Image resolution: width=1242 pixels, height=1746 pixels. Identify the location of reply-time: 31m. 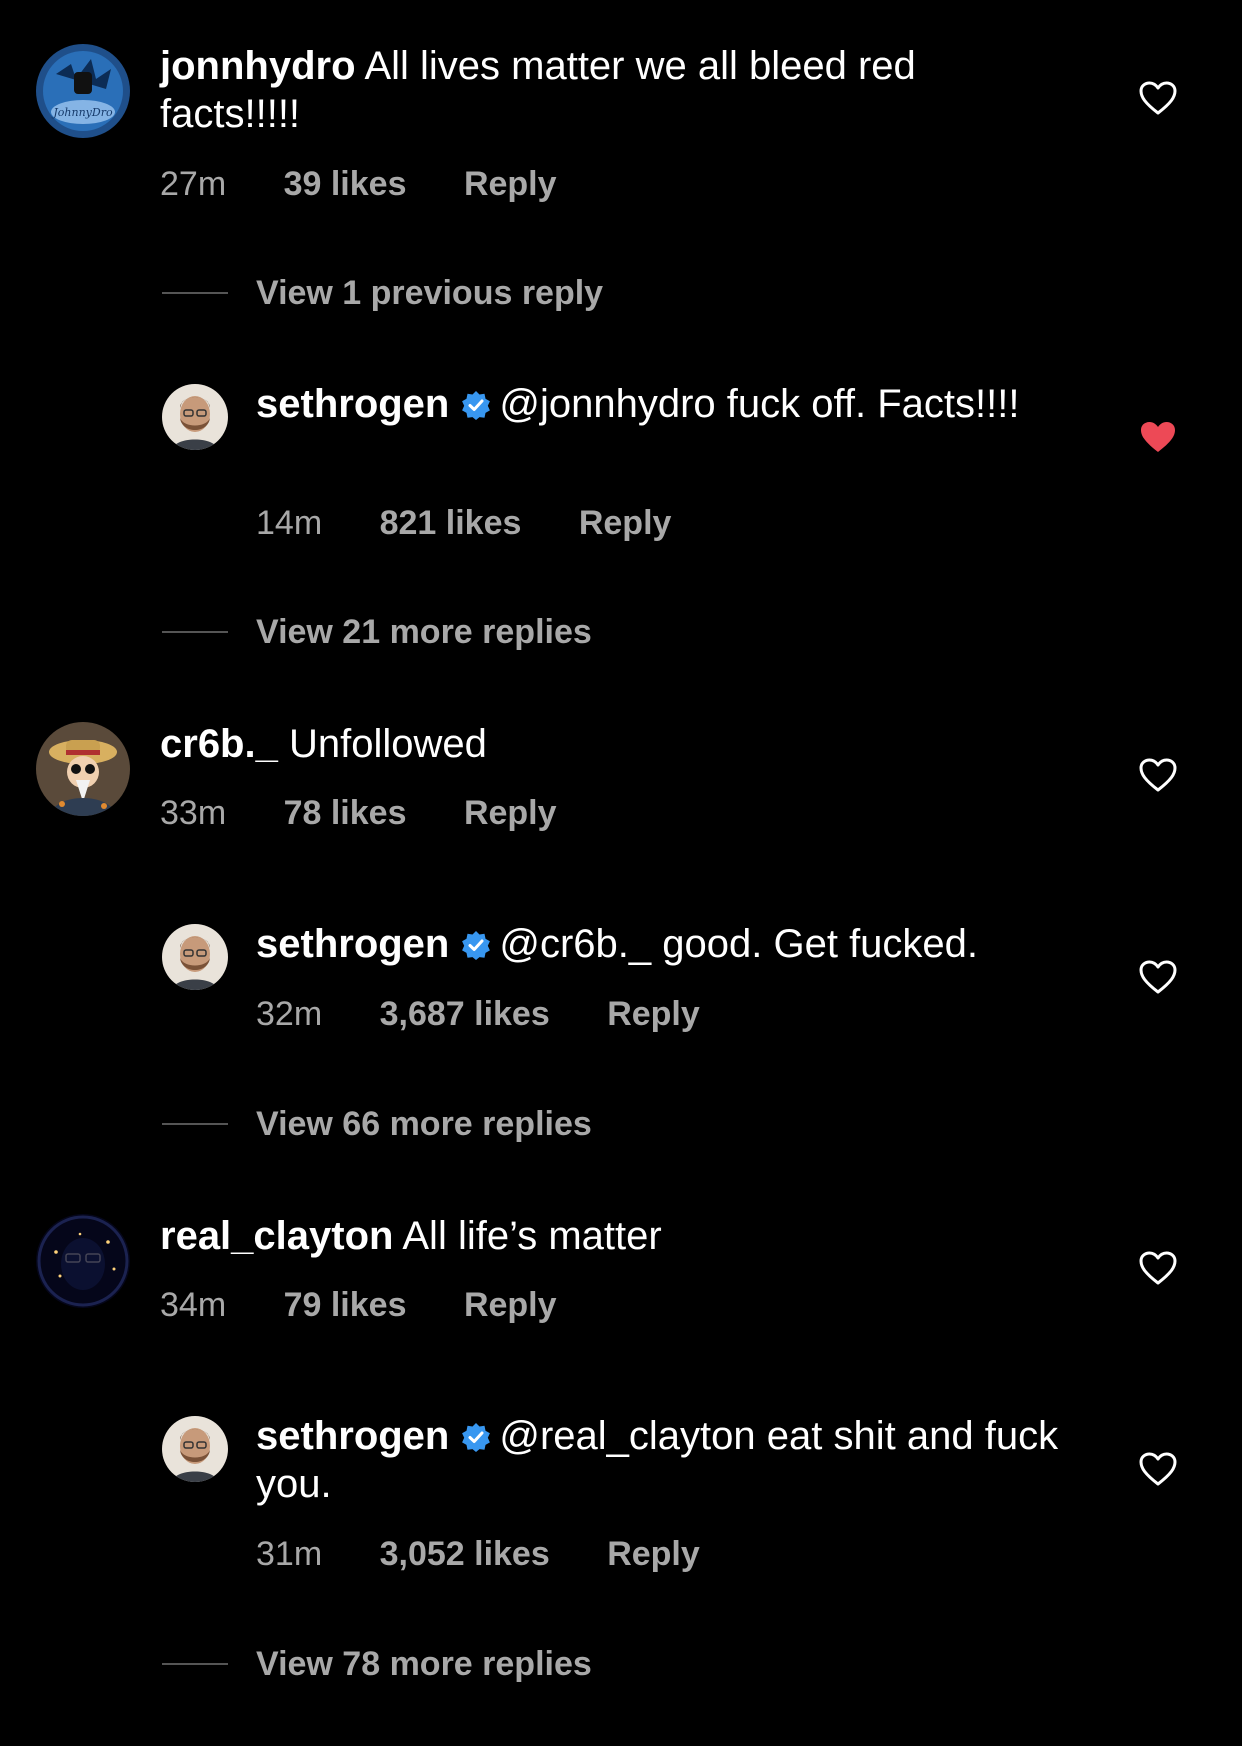
(289, 1554).